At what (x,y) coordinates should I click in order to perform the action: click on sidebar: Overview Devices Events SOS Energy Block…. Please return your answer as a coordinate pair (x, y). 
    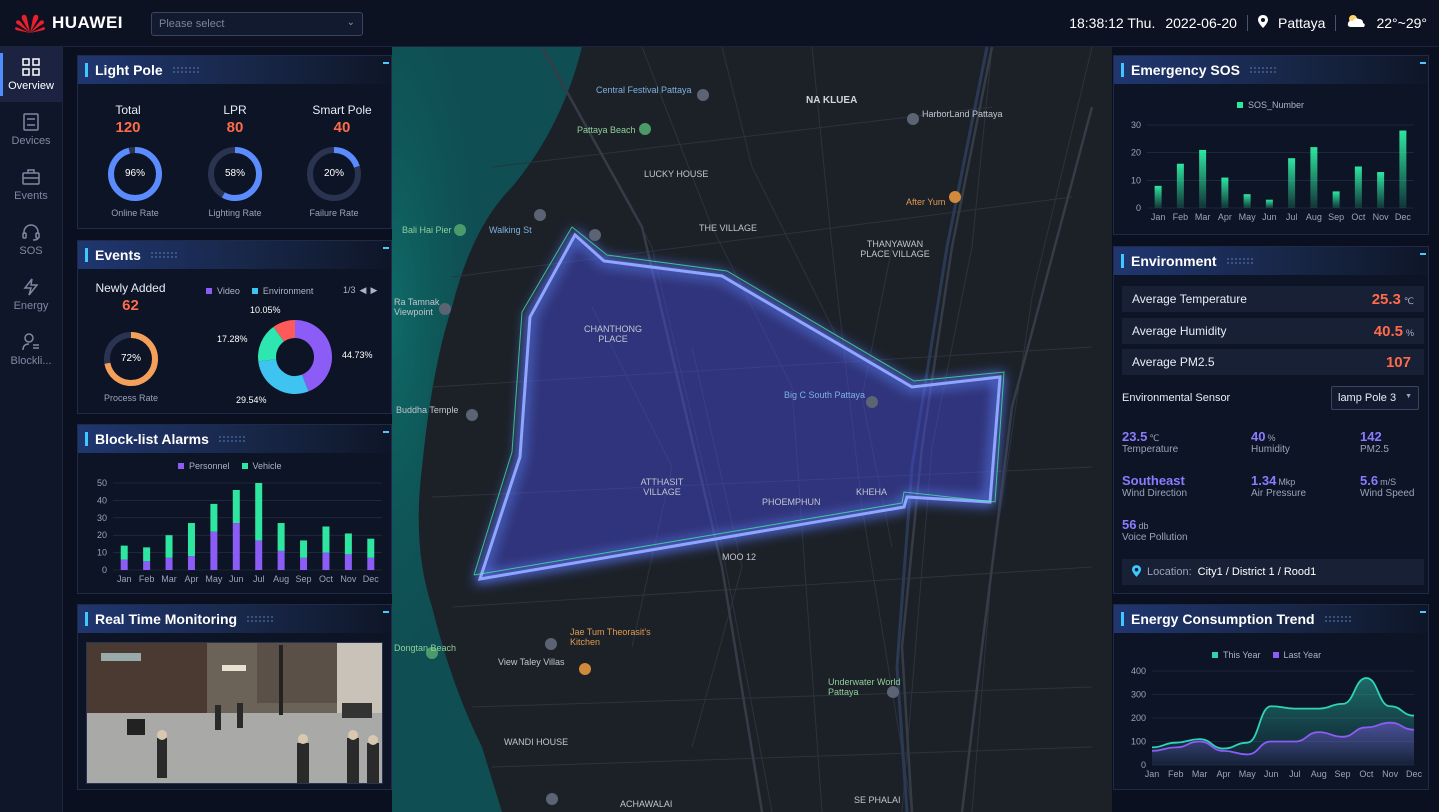
    Looking at the image, I should click on (31, 429).